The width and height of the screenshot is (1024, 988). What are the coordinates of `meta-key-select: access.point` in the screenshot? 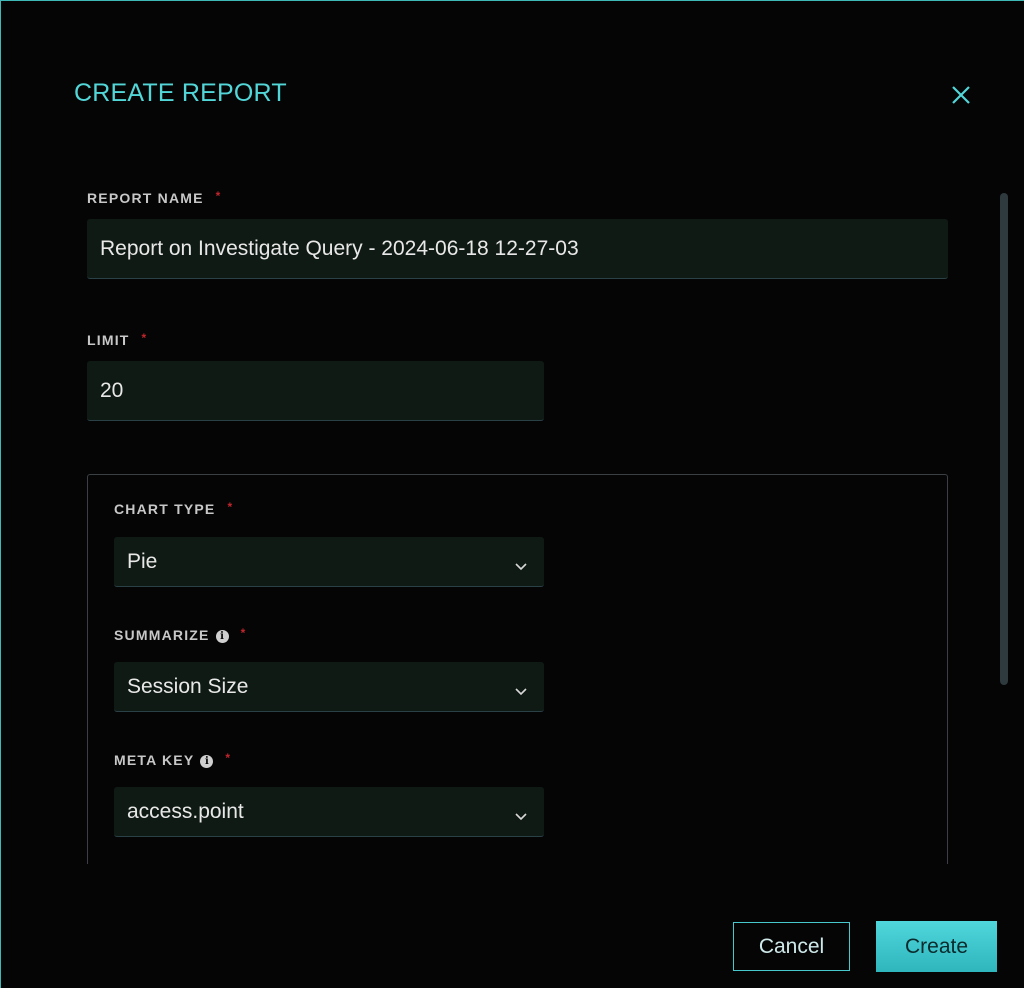 It's located at (329, 812).